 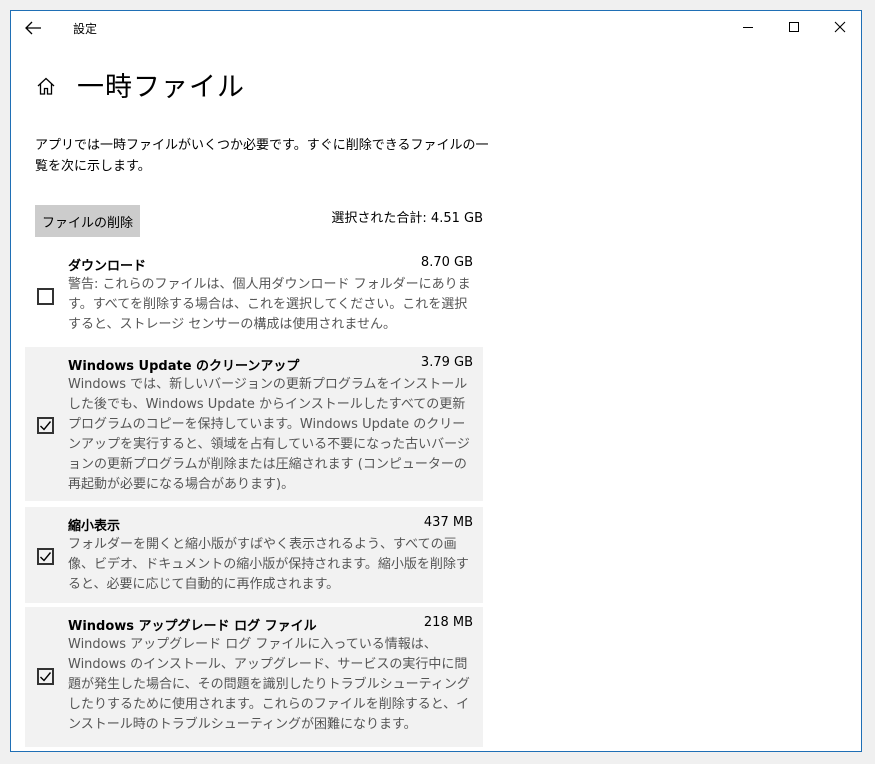 I want to click on home-icon, so click(x=46, y=86).